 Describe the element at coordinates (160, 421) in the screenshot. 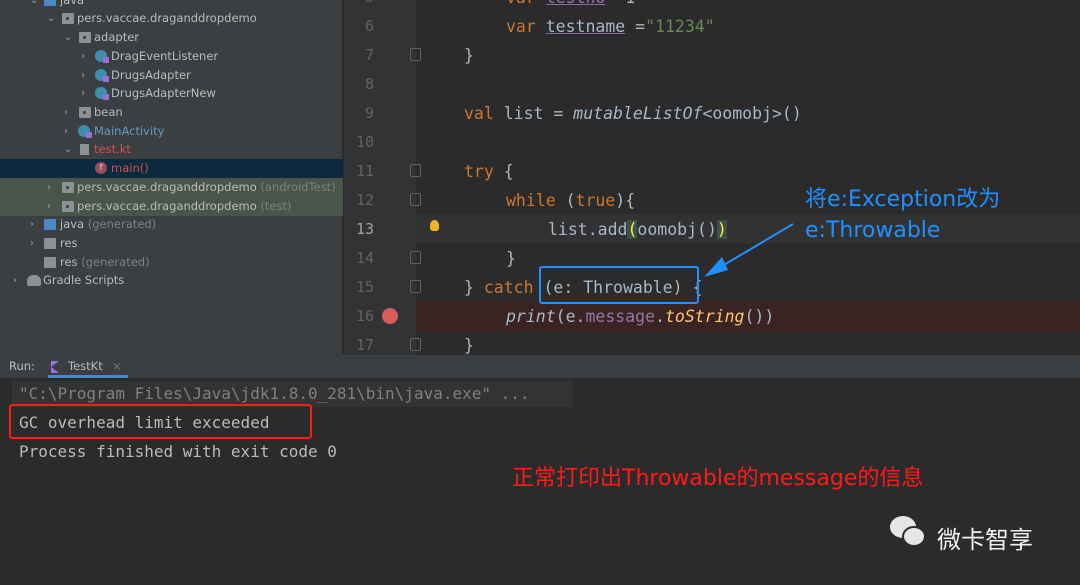

I see `red-highlight-box` at that location.